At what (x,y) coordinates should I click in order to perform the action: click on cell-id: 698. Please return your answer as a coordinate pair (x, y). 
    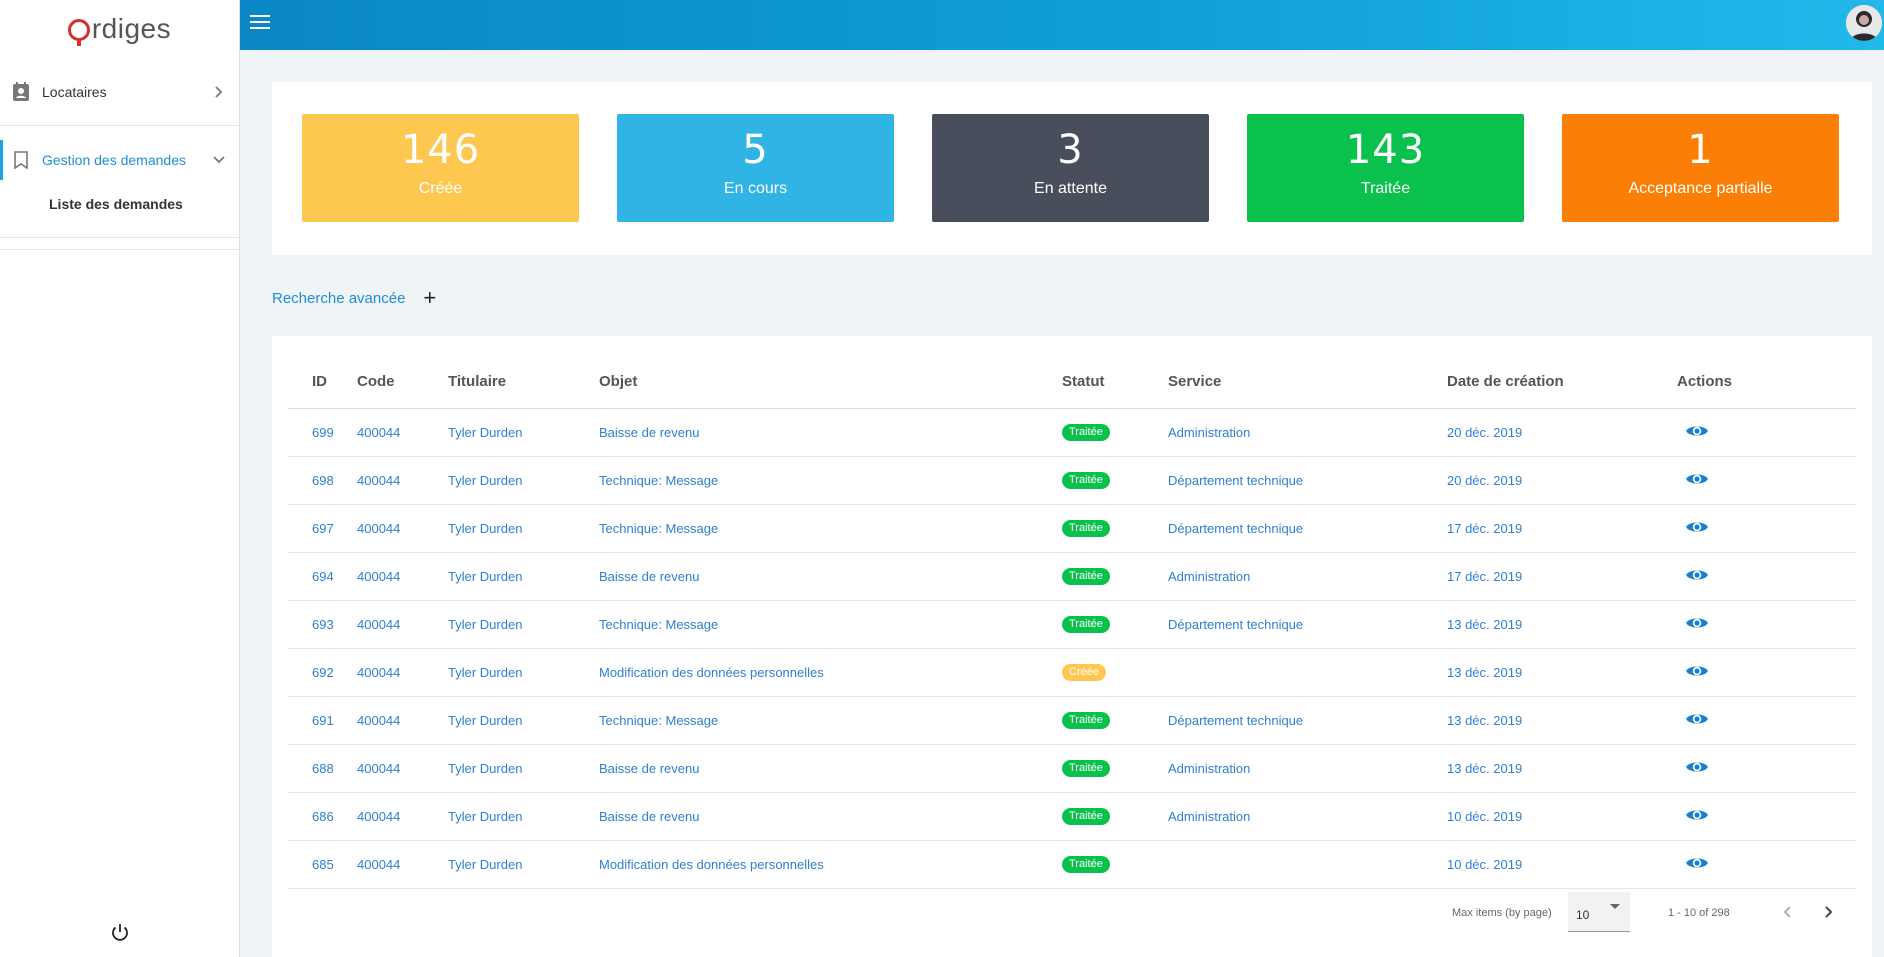
    Looking at the image, I should click on (322, 480).